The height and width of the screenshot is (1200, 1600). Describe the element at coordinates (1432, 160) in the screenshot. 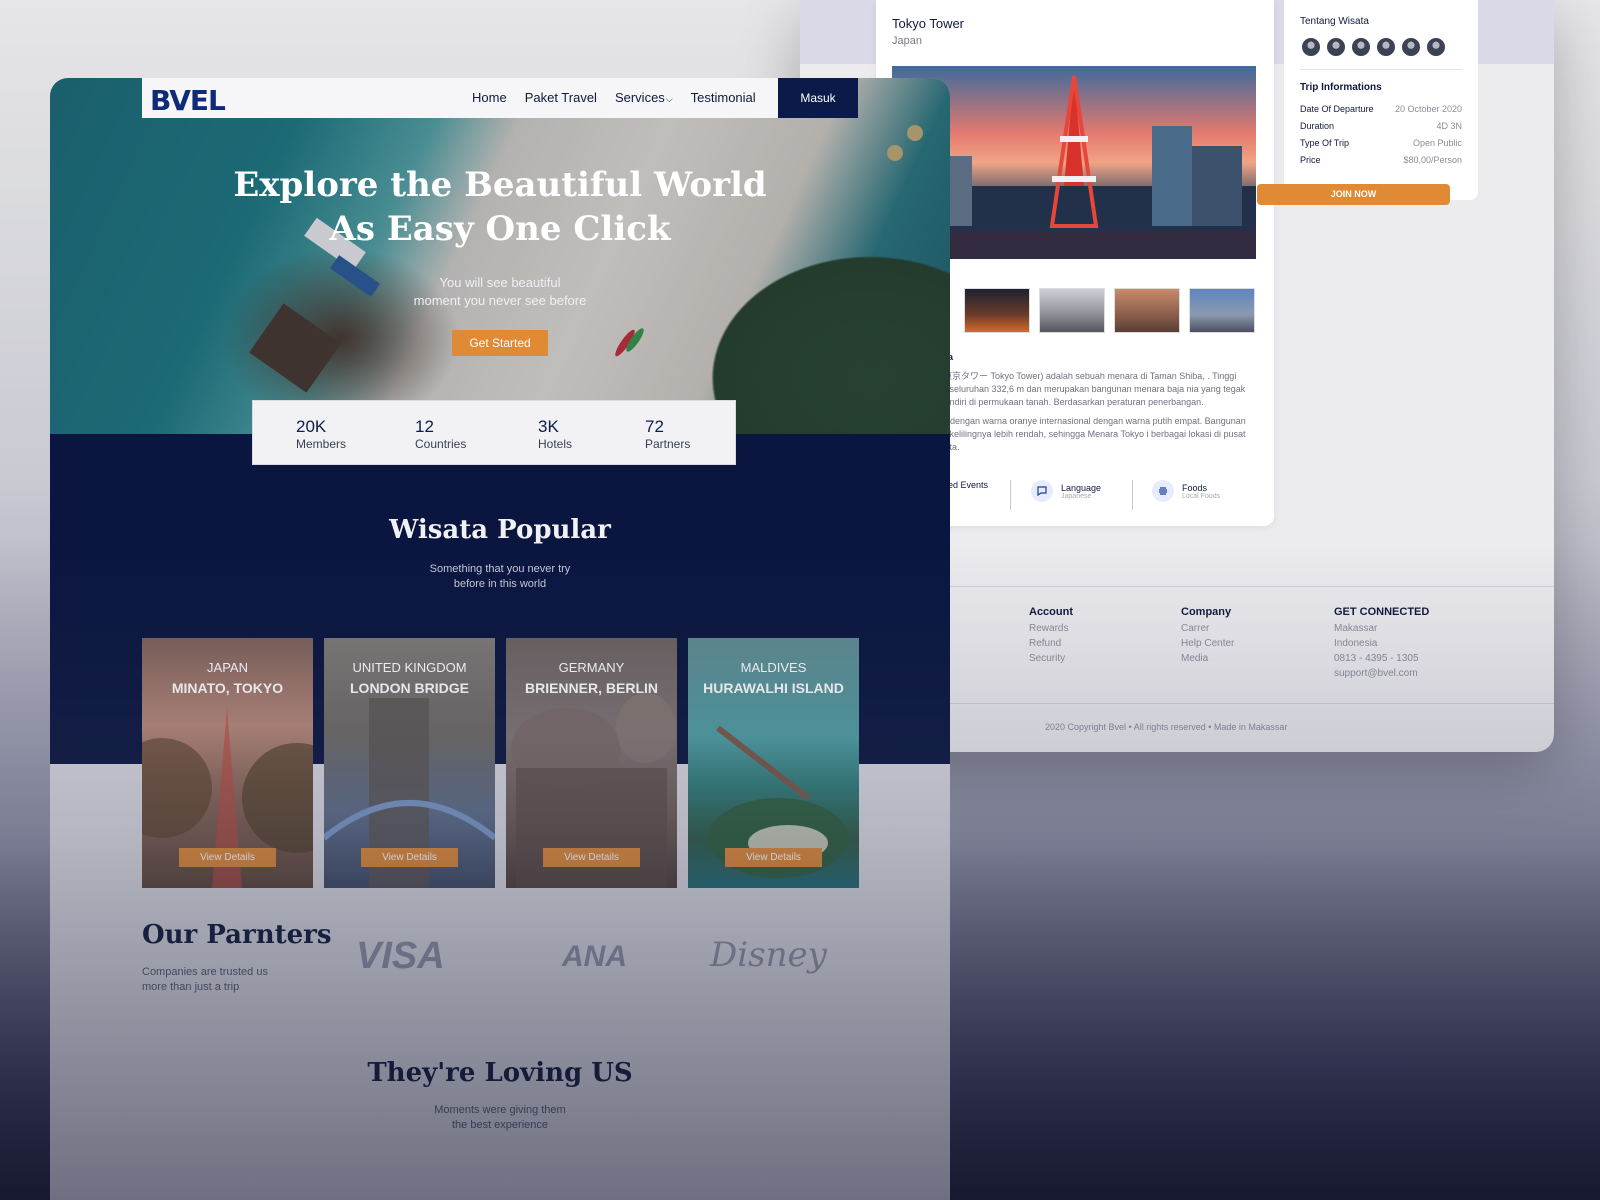

I see `trip-value: $80,00/Person` at that location.